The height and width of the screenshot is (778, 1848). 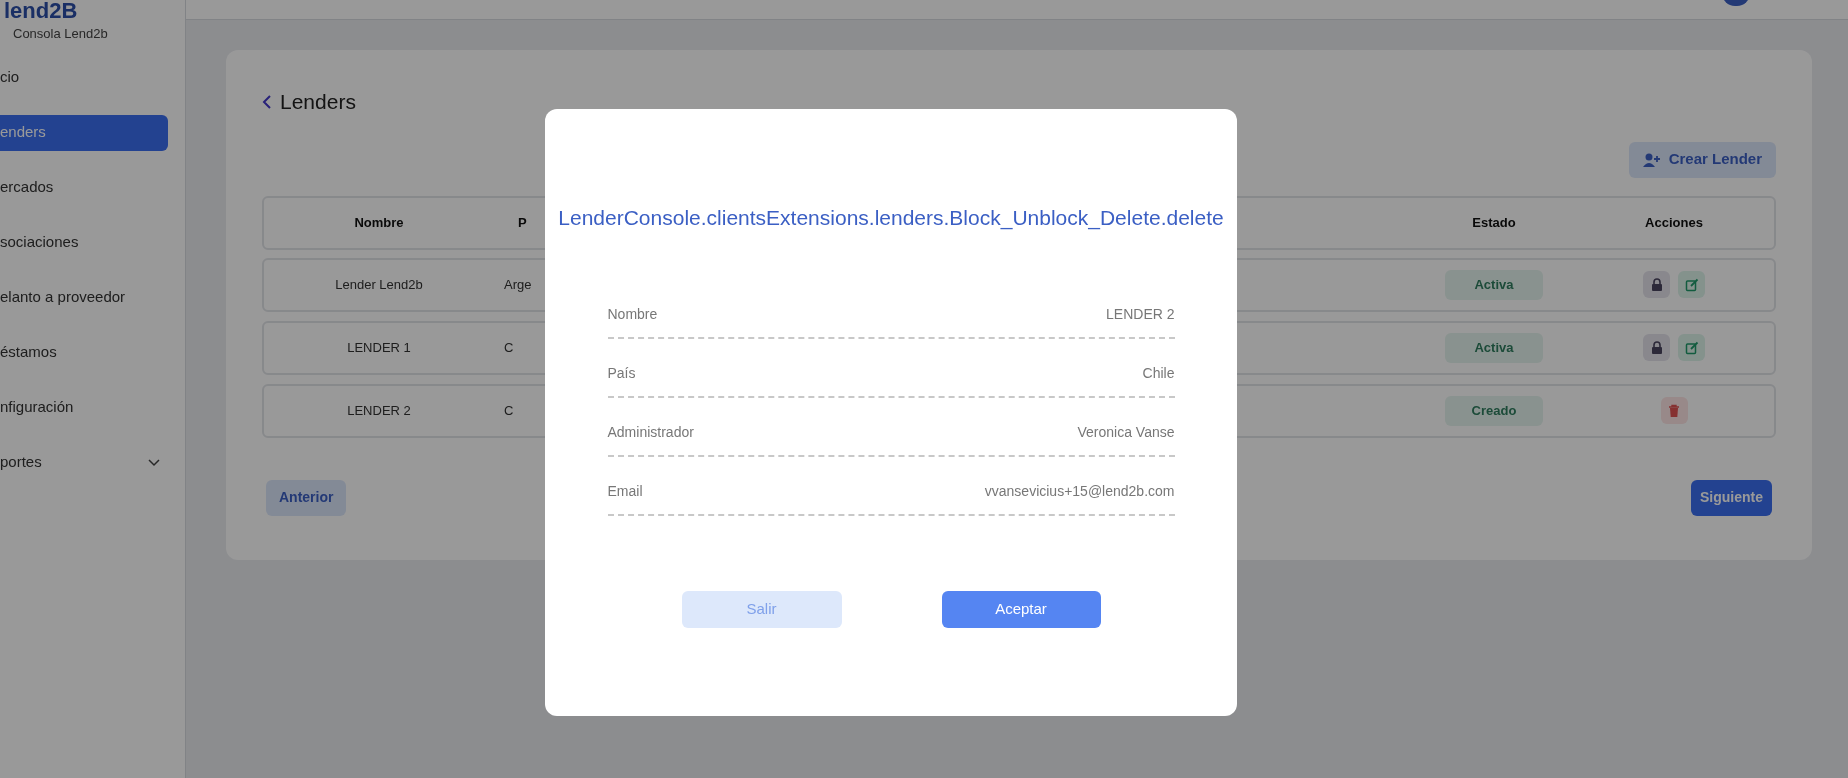 I want to click on sidebar-item: sociaciones, so click(x=84, y=242).